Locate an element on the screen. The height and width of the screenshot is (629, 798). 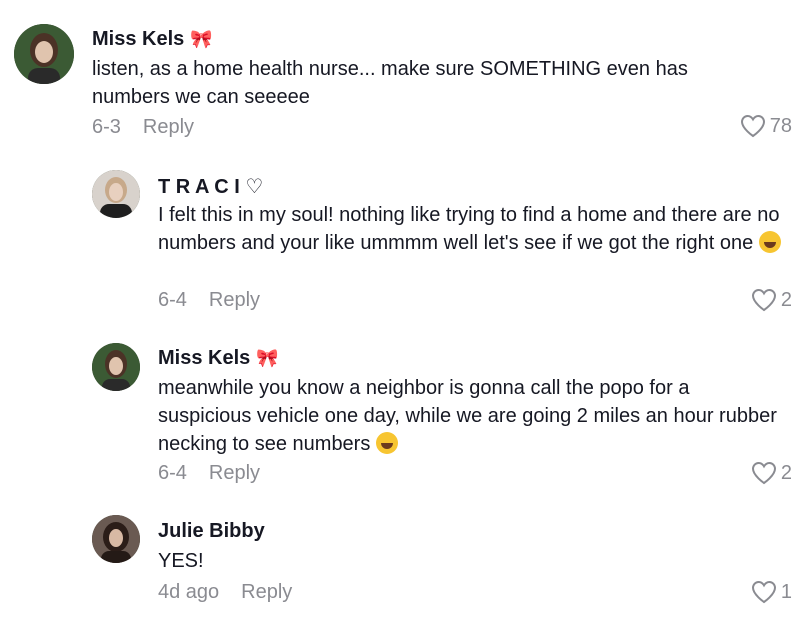
like-button: 78 is located at coordinates (766, 126).